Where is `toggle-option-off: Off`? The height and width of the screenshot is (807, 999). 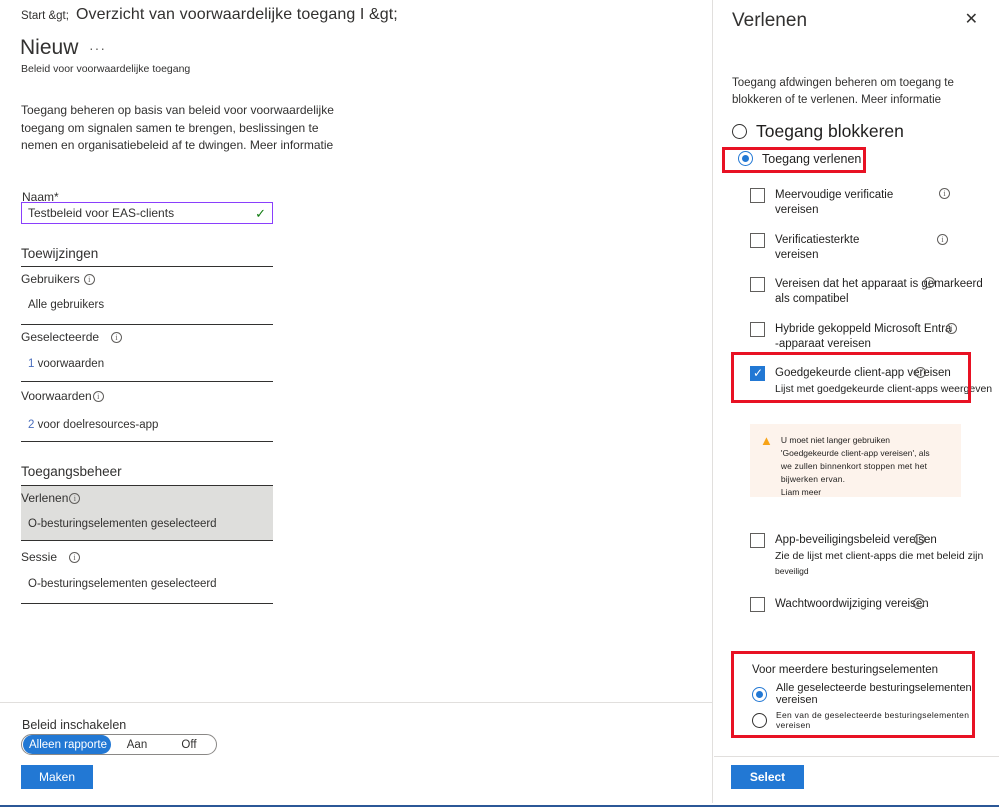
toggle-option-off: Off is located at coordinates (189, 744).